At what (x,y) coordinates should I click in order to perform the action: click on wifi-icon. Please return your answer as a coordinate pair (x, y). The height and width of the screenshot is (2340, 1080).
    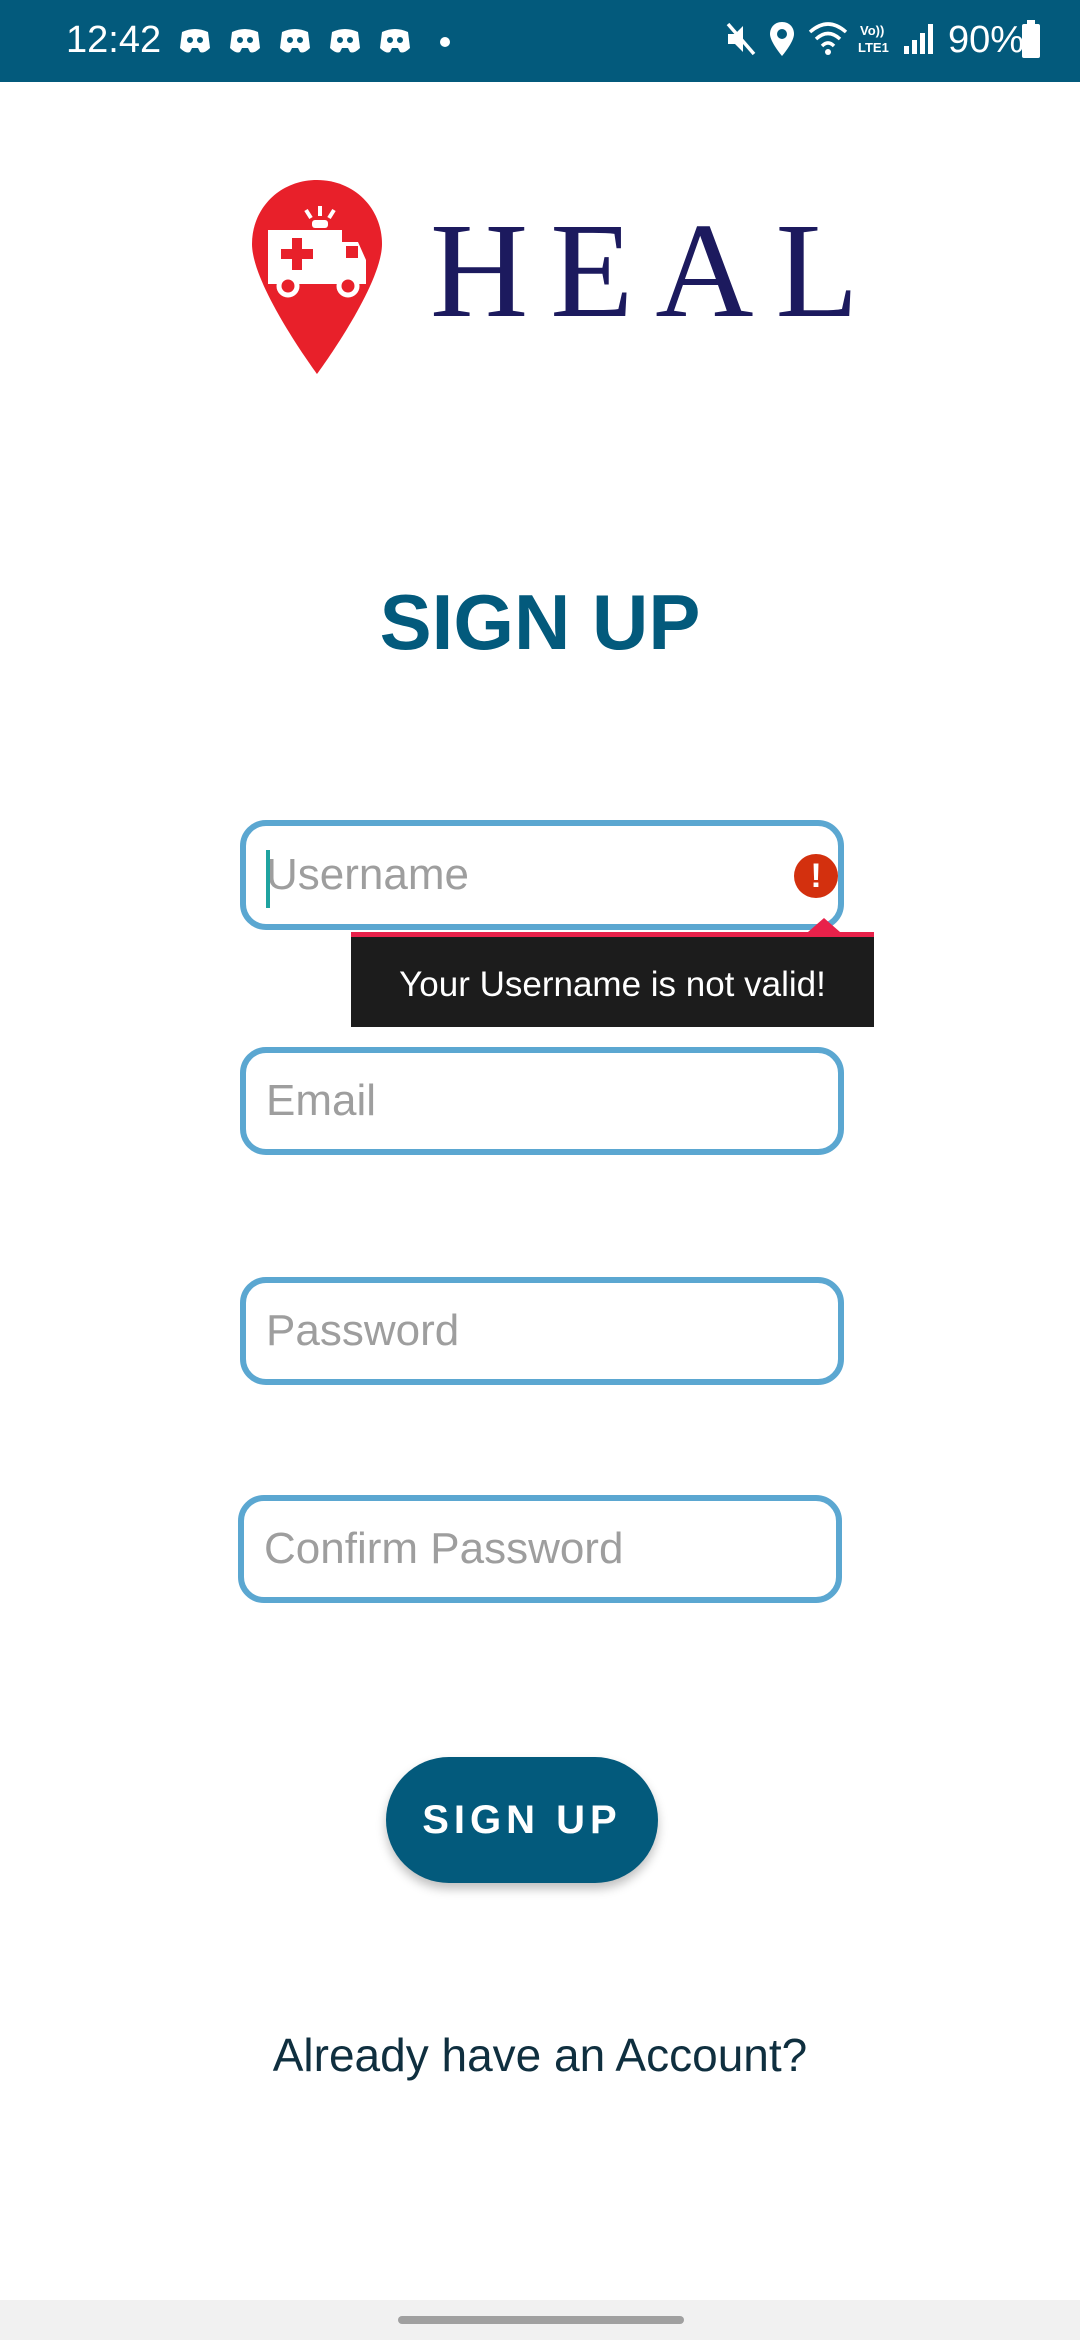
    Looking at the image, I should click on (828, 38).